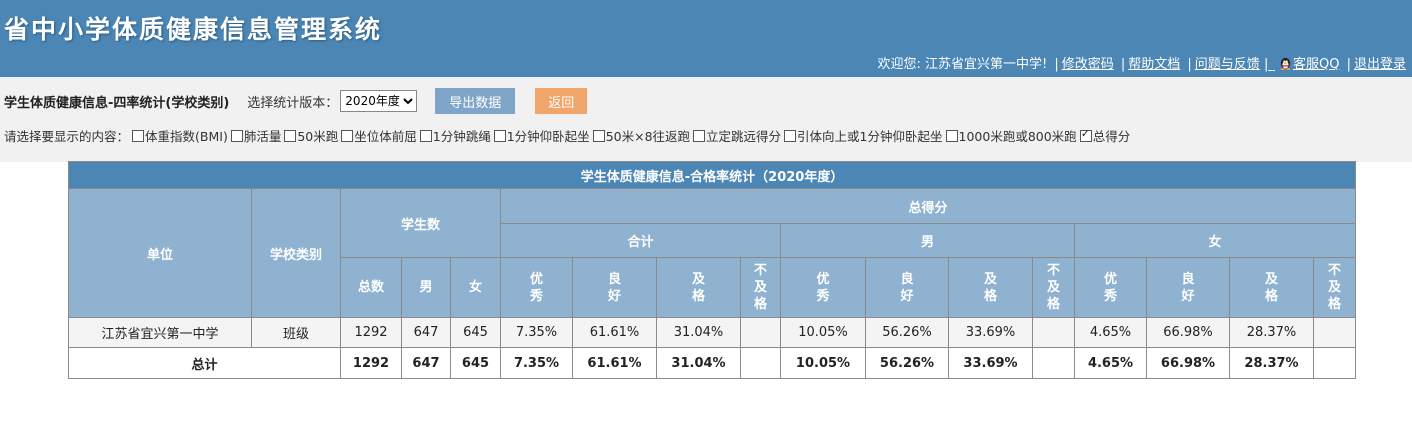 The height and width of the screenshot is (447, 1412). Describe the element at coordinates (420, 223) in the screenshot. I see `header-students: 学生数` at that location.